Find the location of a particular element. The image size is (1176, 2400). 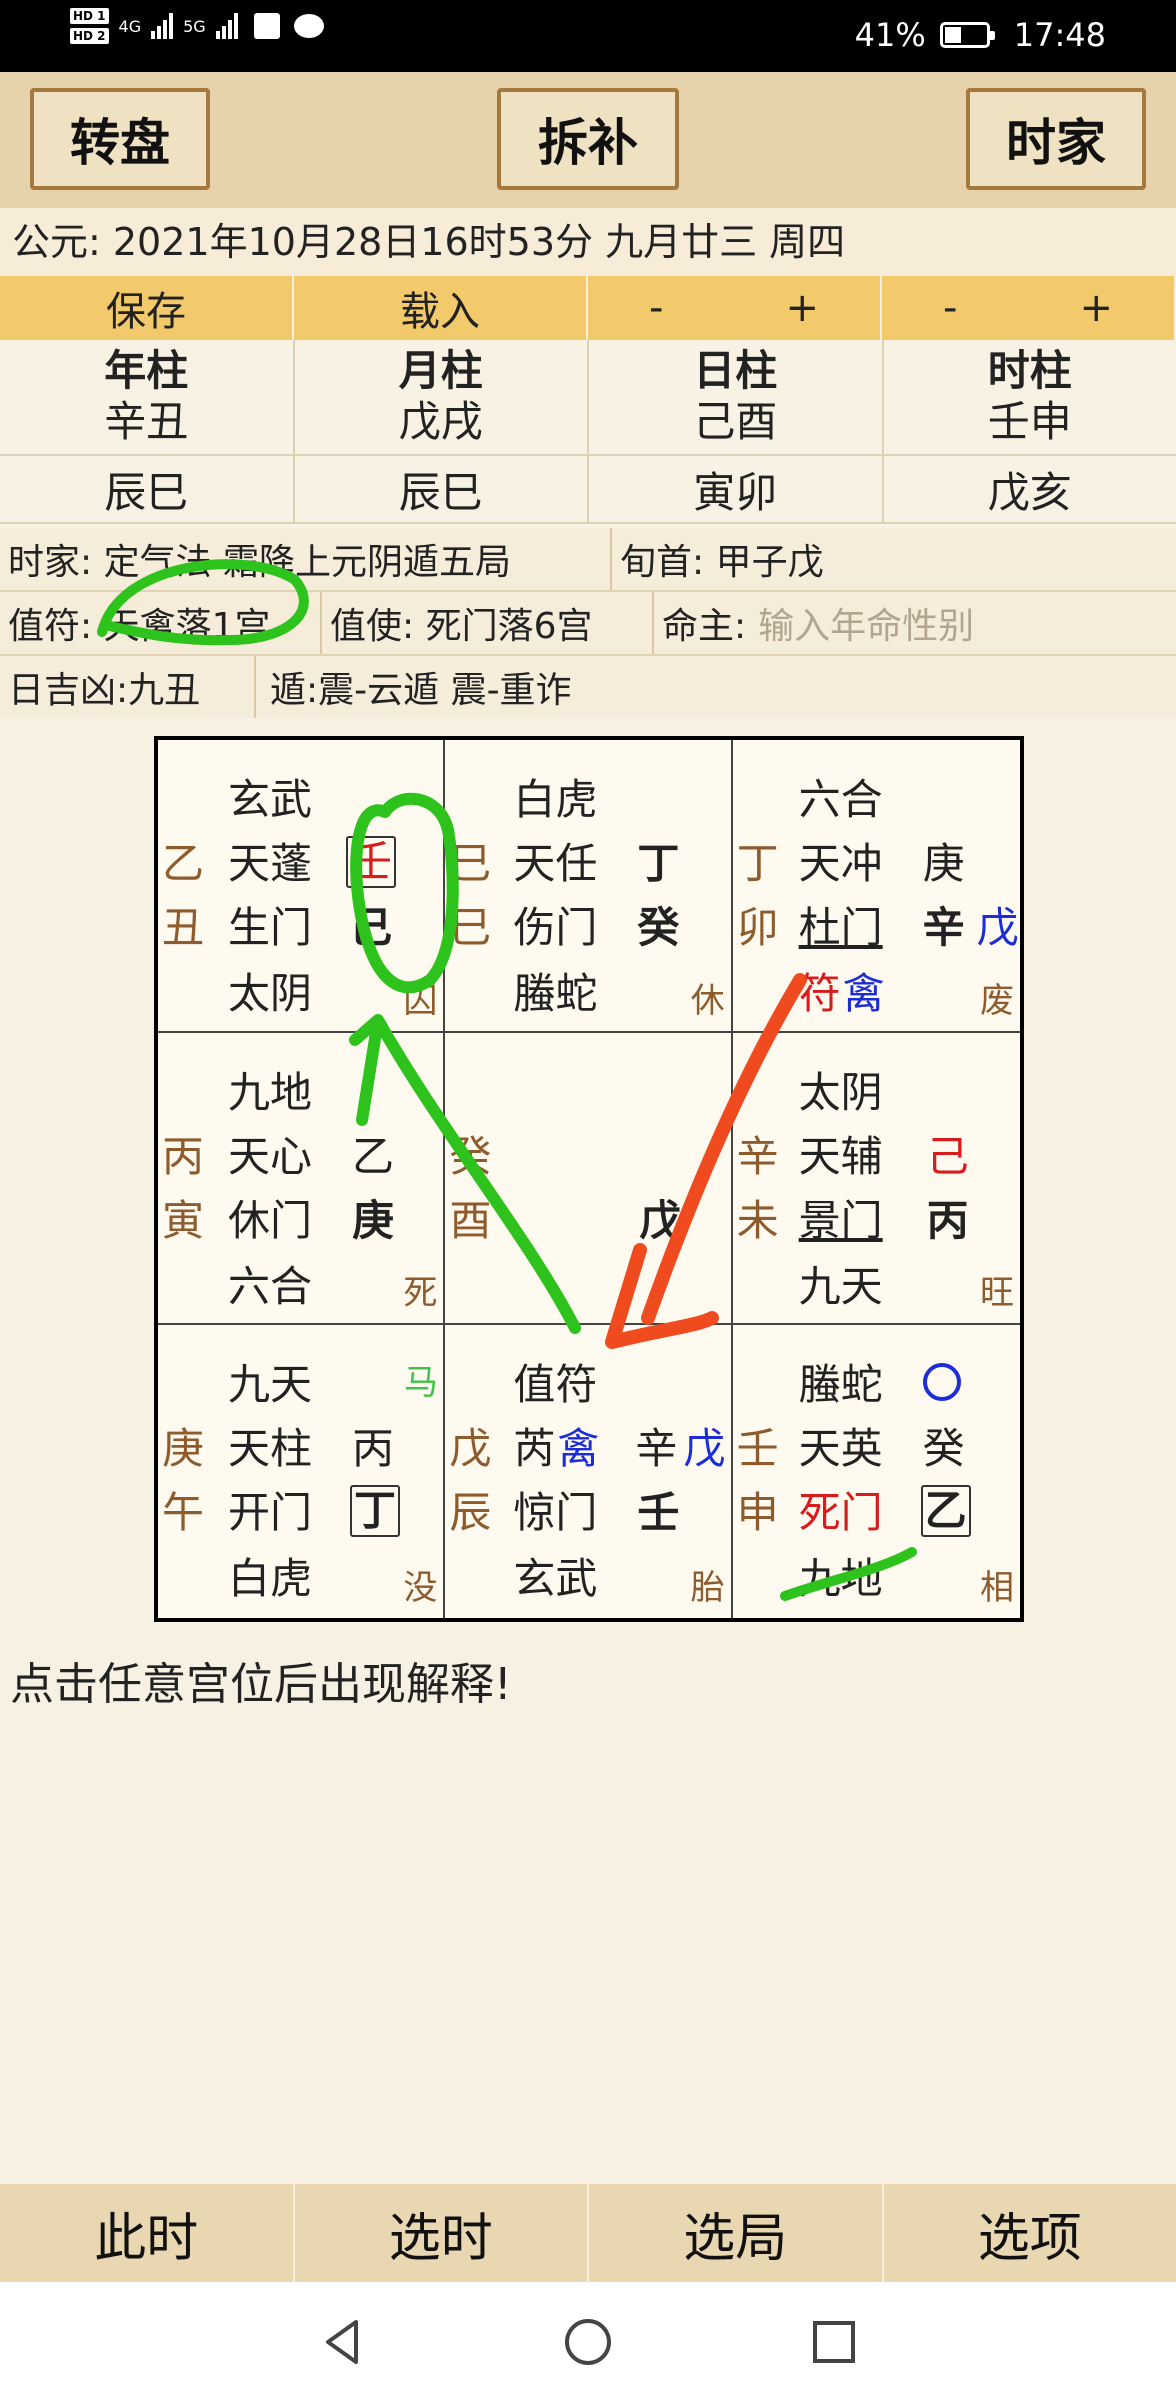

pillar-kong: 戊亥 is located at coordinates (1029, 490).